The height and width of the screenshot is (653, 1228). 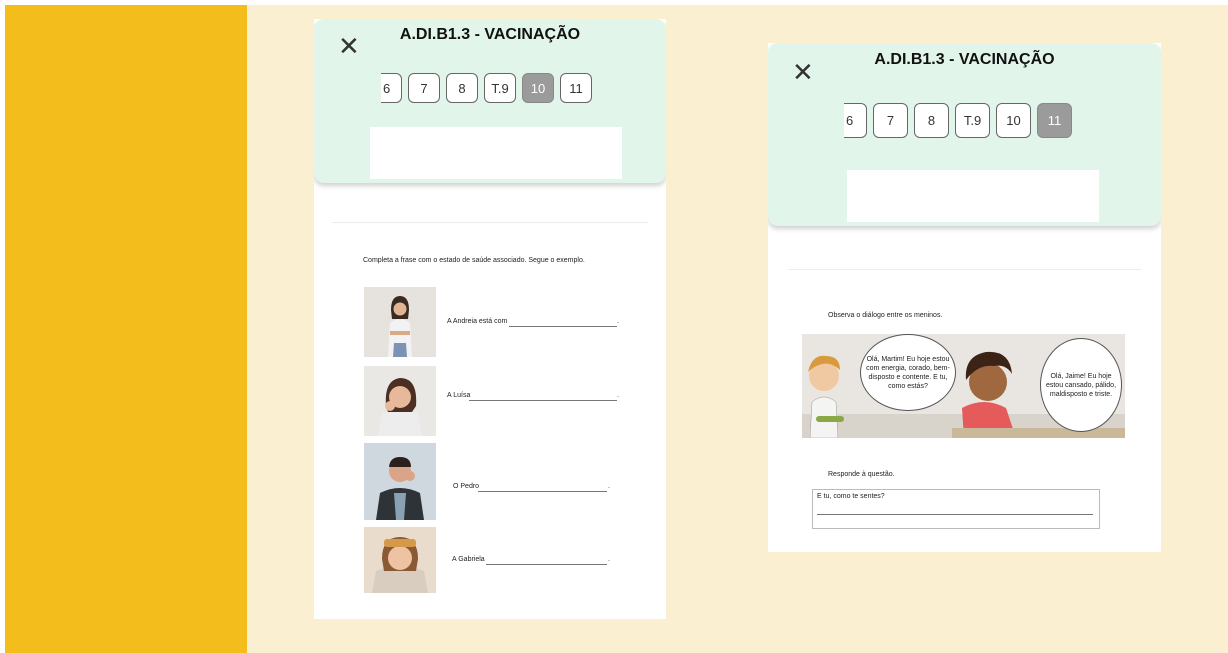 I want to click on photo-gabriela, so click(x=400, y=560).